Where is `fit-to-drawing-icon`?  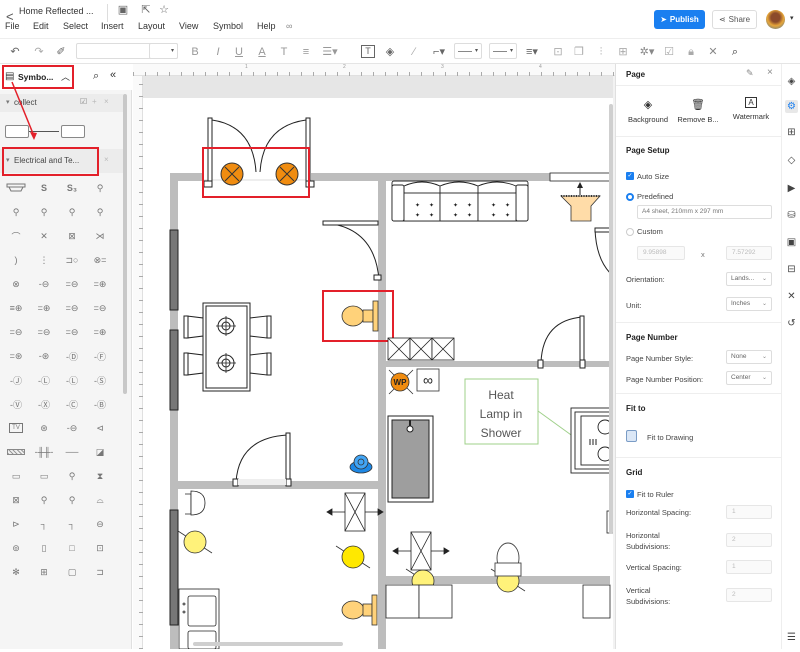
fit-to-drawing-icon is located at coordinates (631, 436).